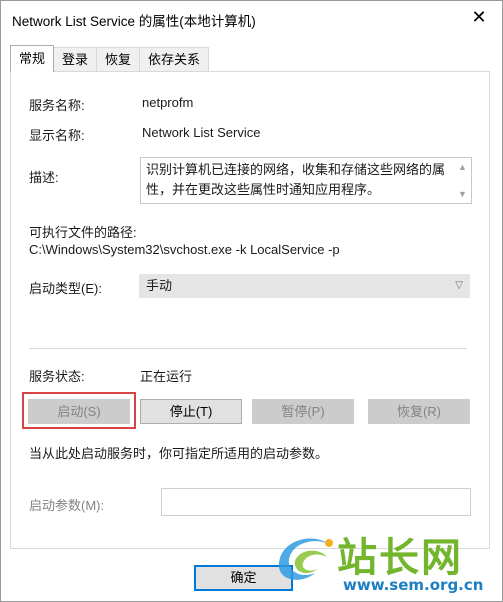  Describe the element at coordinates (462, 194) in the screenshot. I see `scroll-down-icon: ▼` at that location.